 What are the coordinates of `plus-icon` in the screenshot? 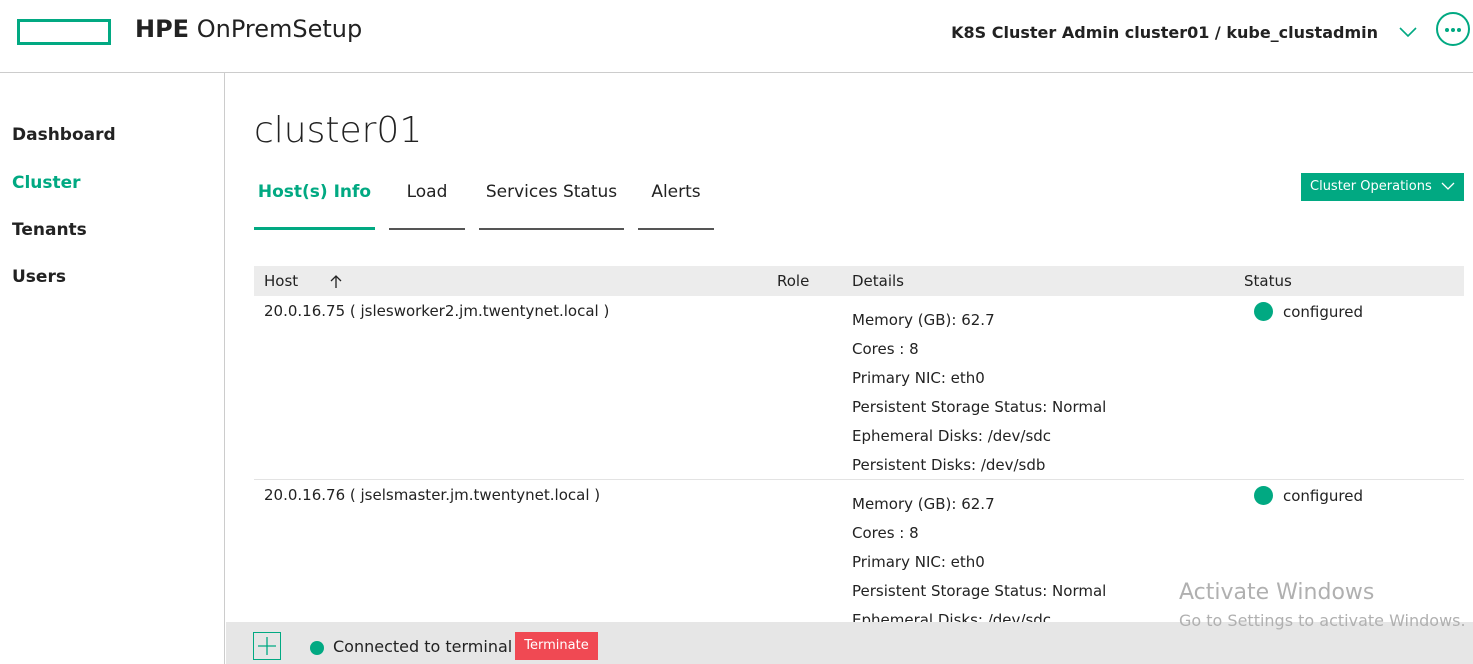 It's located at (267, 646).